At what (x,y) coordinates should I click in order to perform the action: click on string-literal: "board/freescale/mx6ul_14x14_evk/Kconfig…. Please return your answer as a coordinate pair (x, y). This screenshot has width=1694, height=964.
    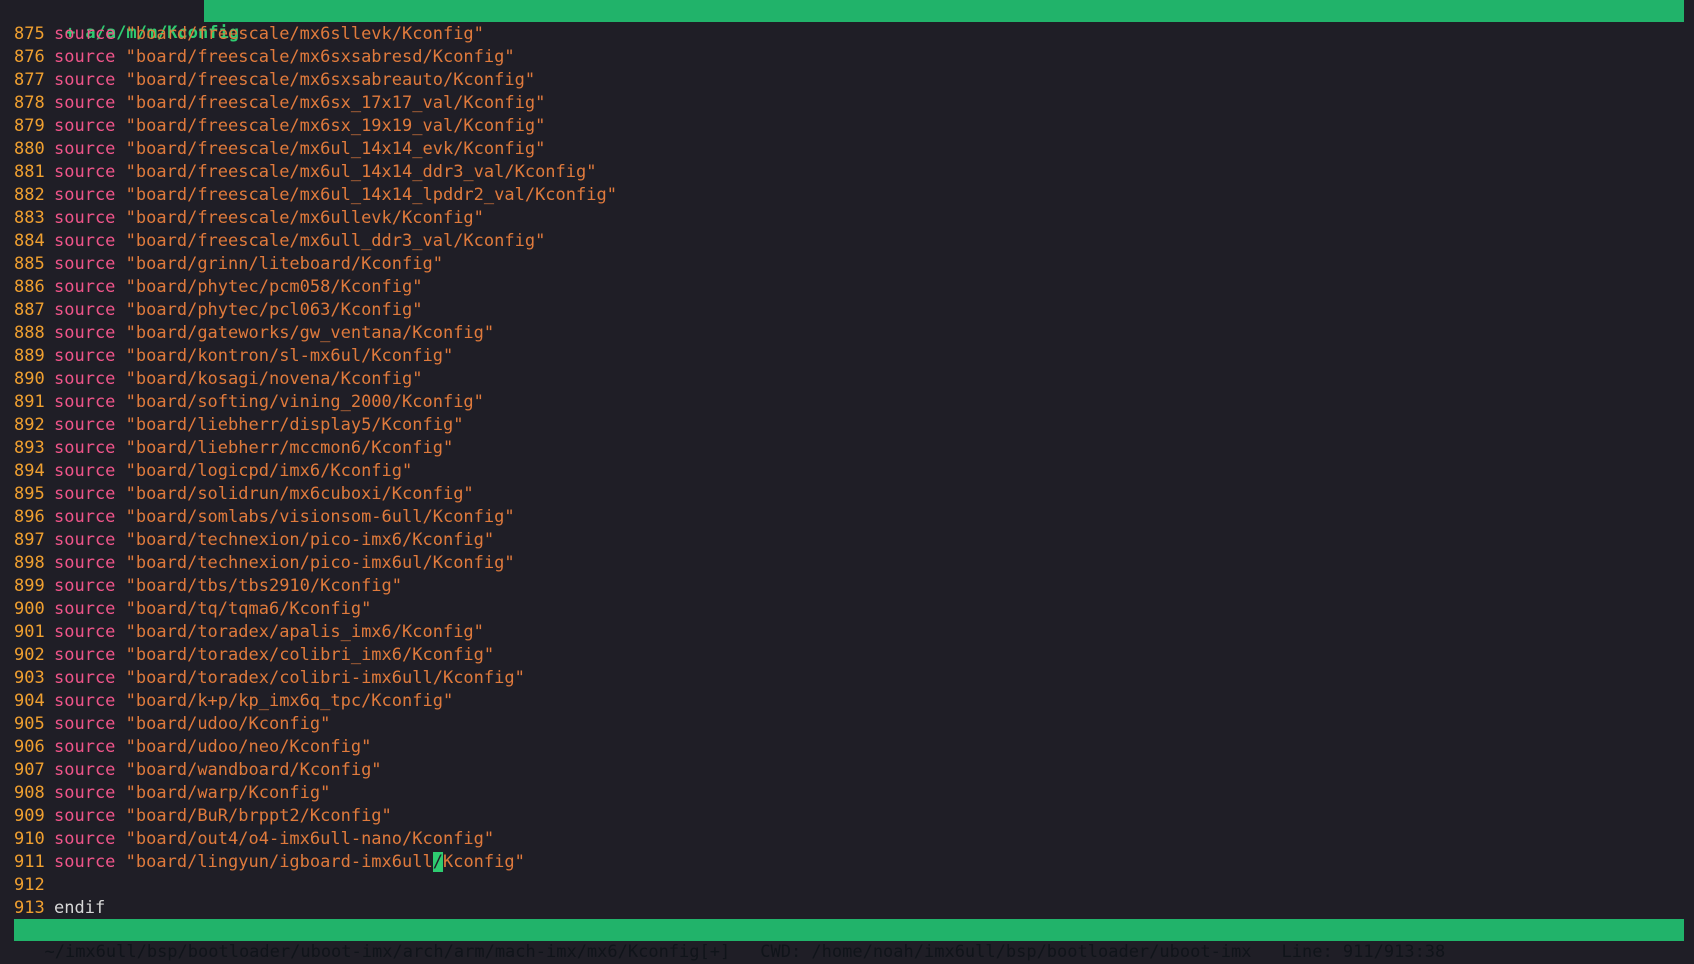
    Looking at the image, I should click on (335, 149).